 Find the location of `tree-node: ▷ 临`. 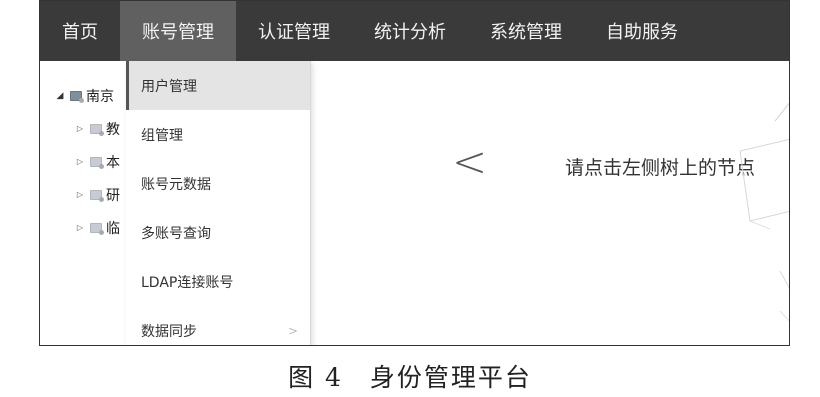

tree-node: ▷ 临 is located at coordinates (87, 227).